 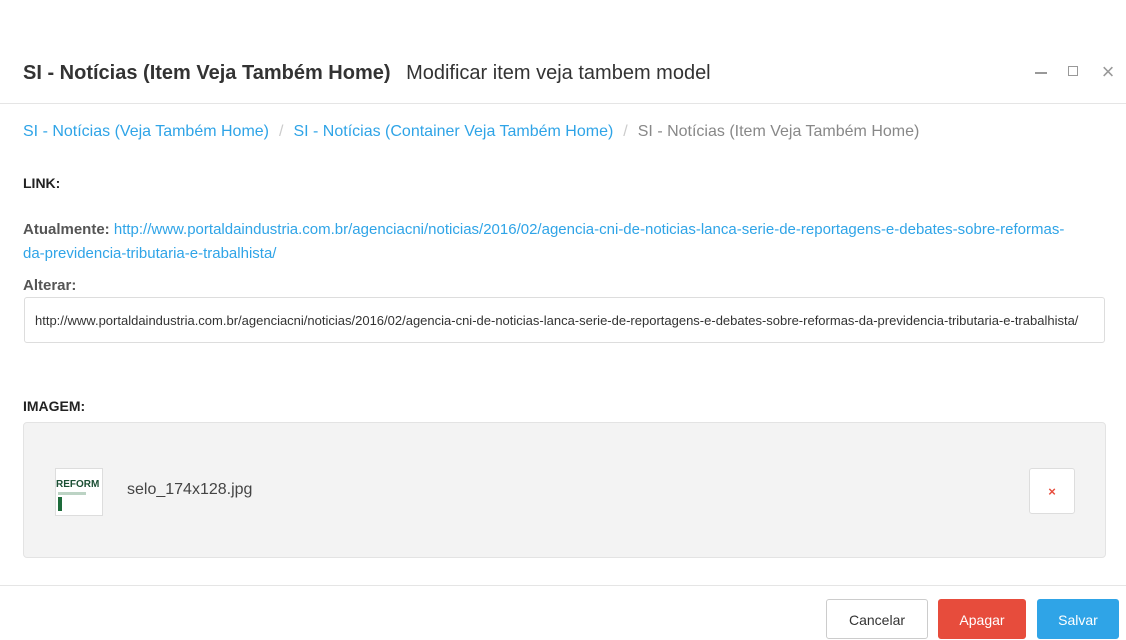 What do you see at coordinates (60, 504) in the screenshot?
I see `thumbnail-logo-bar` at bounding box center [60, 504].